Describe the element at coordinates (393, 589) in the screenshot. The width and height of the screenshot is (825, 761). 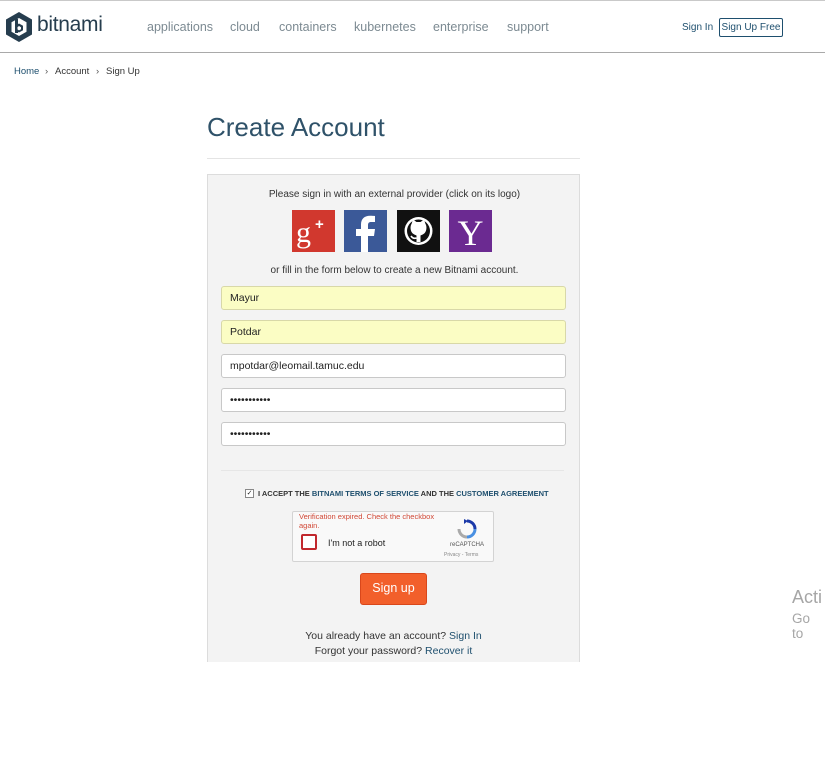
I see `sign-up-button: Sign up` at that location.